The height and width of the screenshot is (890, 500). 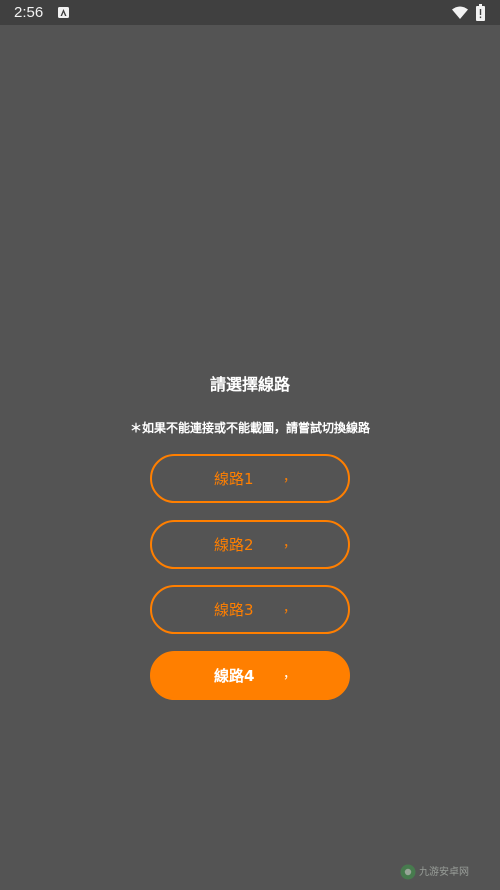 What do you see at coordinates (444, 872) in the screenshot?
I see `watermark-text: 九游安卓网` at bounding box center [444, 872].